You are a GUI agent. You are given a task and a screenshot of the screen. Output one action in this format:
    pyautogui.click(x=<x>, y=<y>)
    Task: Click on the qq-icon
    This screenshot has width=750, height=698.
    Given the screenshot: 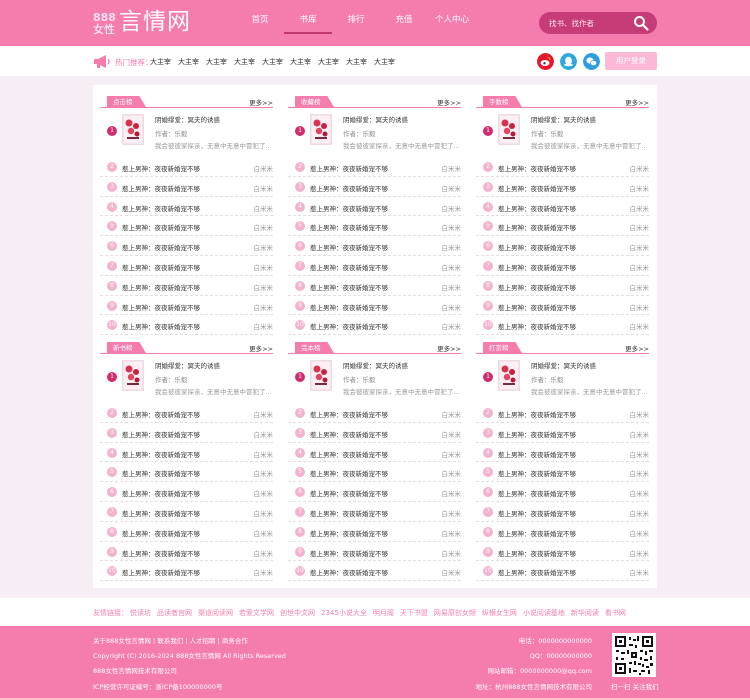 What is the action you would take?
    pyautogui.click(x=568, y=61)
    